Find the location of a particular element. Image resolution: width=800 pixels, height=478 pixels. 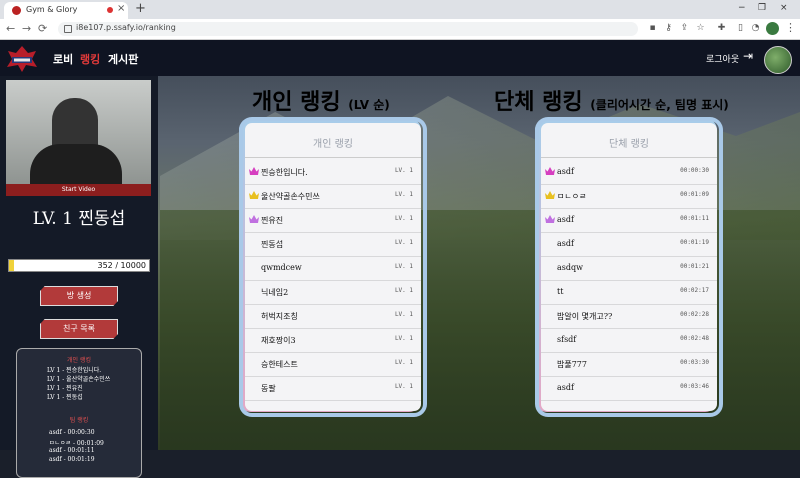

exp-text: 352 / 10000 is located at coordinates (122, 265).